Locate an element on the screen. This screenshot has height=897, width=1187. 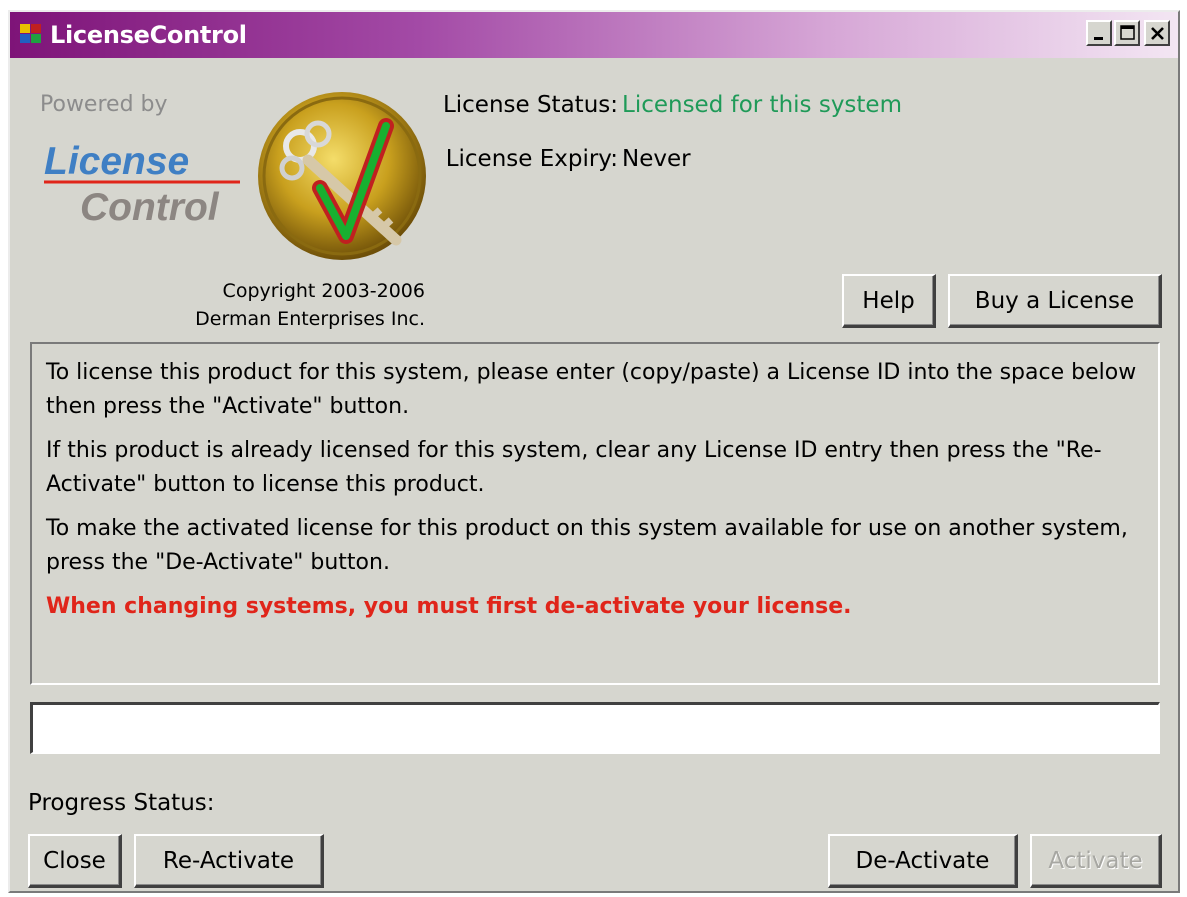
license-expiry-label: License Expiry: is located at coordinates (531, 159).